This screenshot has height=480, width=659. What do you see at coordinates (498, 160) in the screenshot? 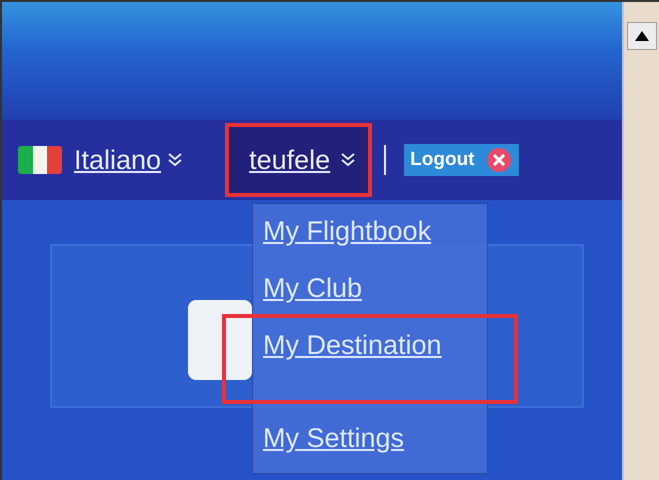
I see `close-icon` at bounding box center [498, 160].